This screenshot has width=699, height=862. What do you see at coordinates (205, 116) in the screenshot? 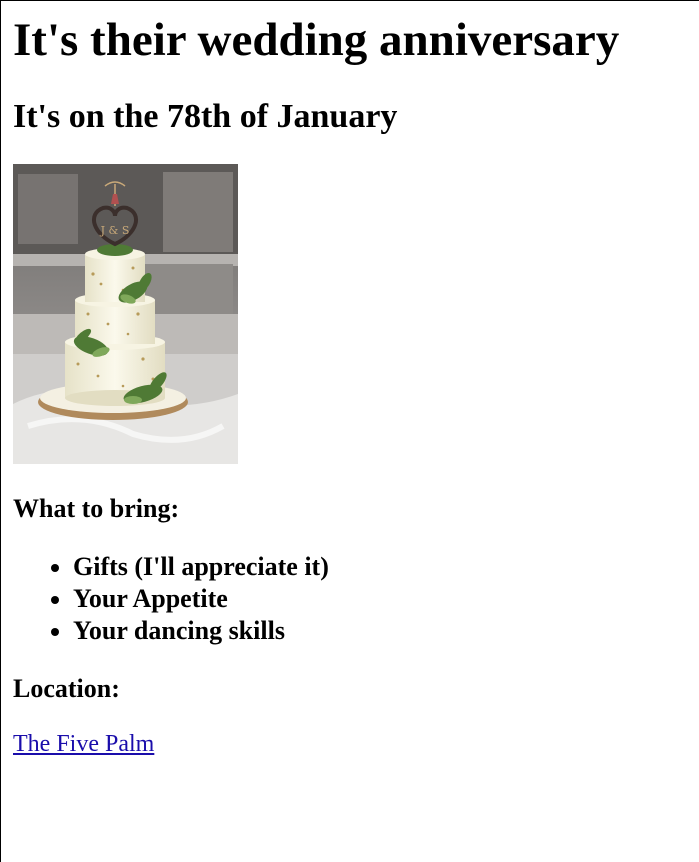
I see `event-date-heading: It's on the 78th of January` at bounding box center [205, 116].